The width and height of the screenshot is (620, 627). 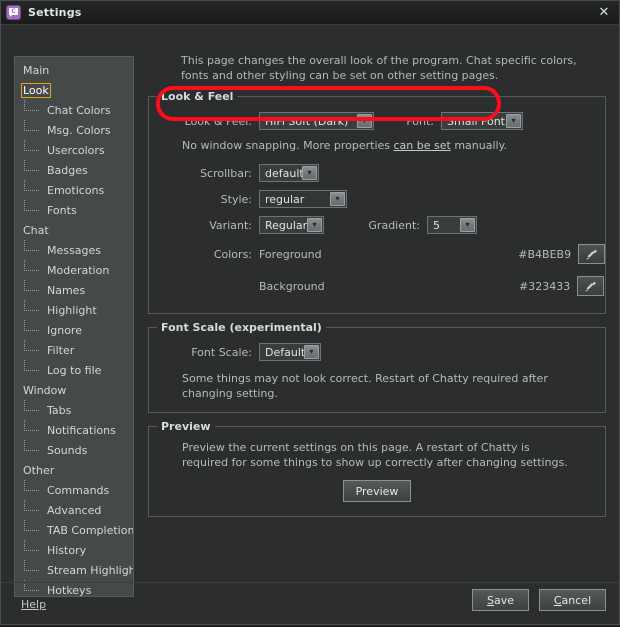 I want to click on sidebar-item-label: Other, so click(x=39, y=470).